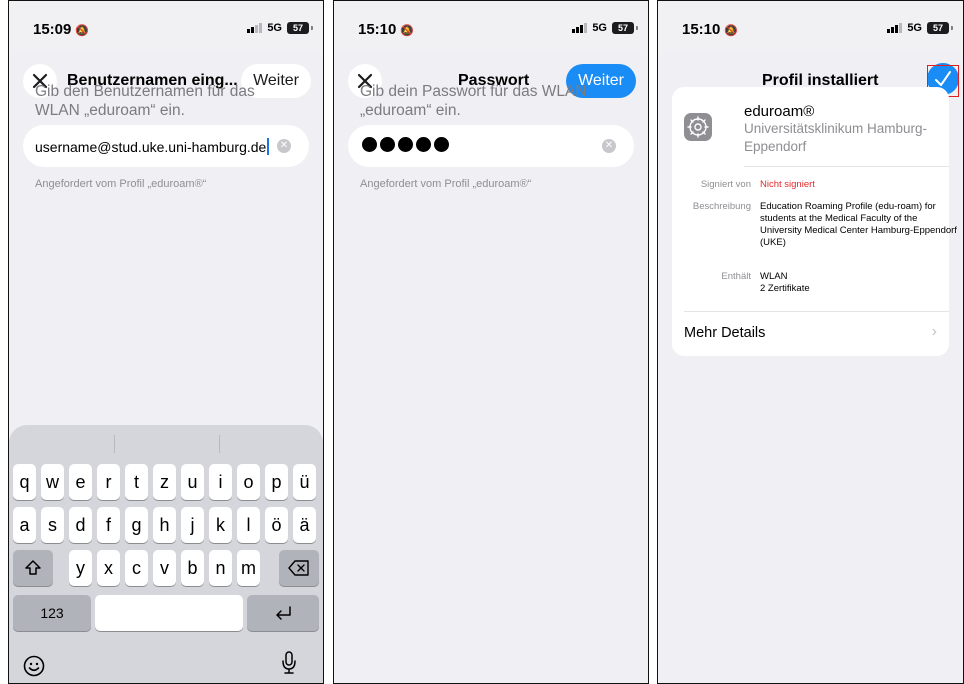 The height and width of the screenshot is (684, 964). I want to click on password-dots, so click(405, 144).